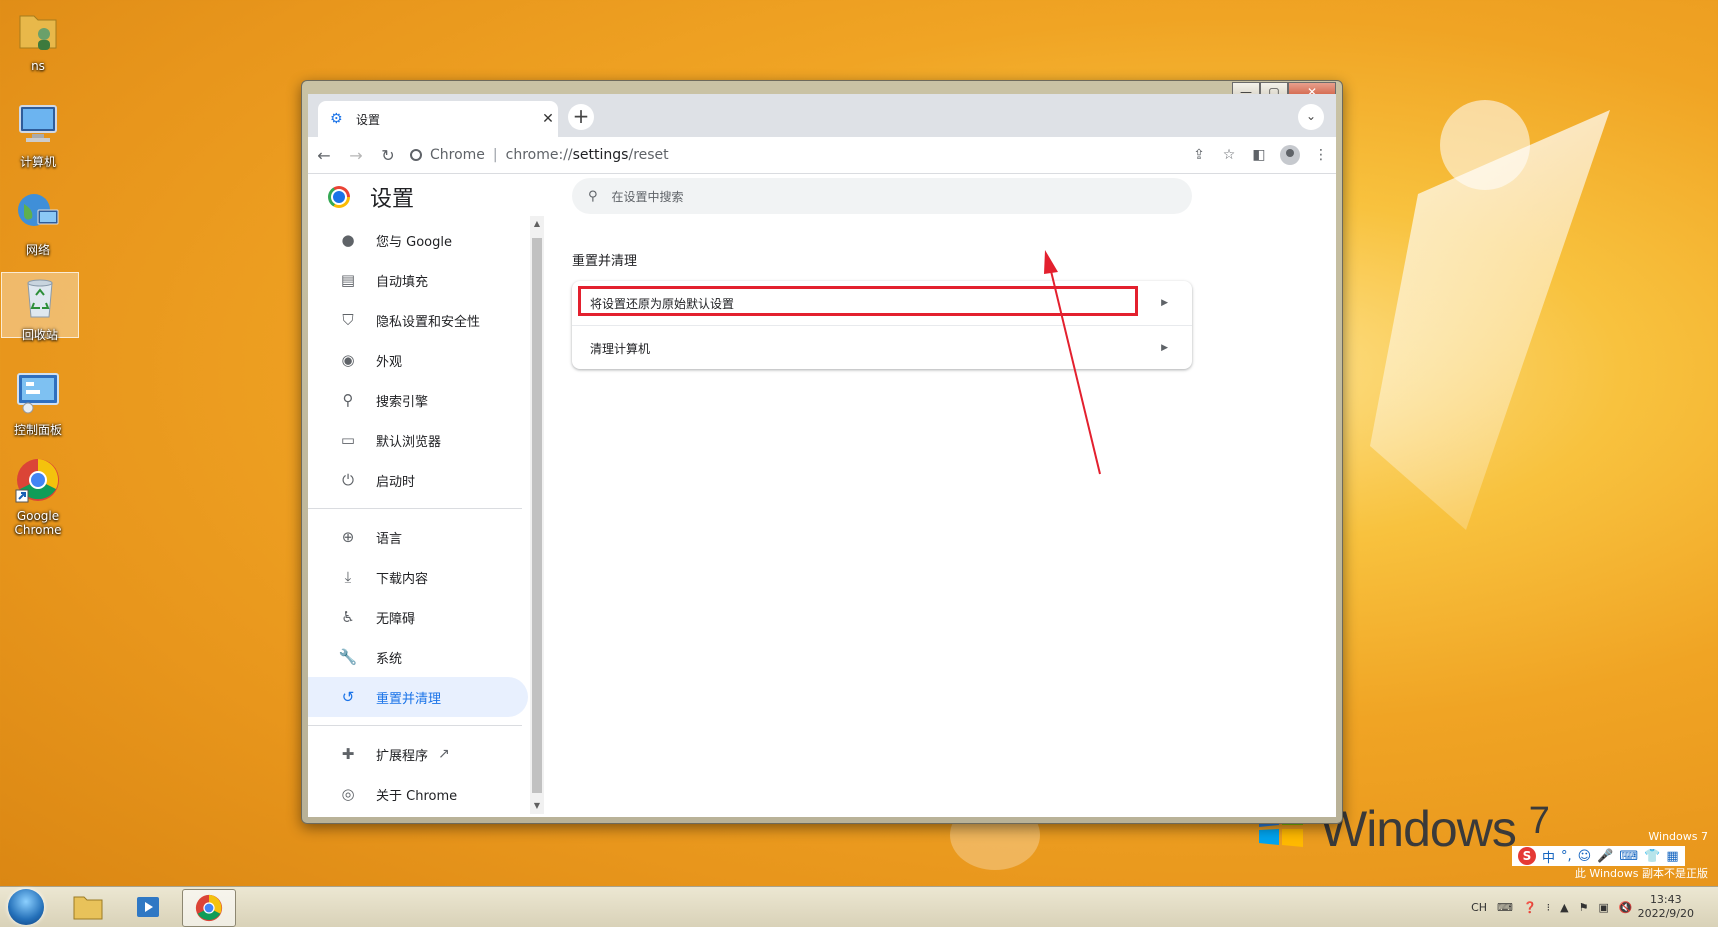 The width and height of the screenshot is (1718, 927). I want to click on windows-logo-version: 7, so click(1539, 821).